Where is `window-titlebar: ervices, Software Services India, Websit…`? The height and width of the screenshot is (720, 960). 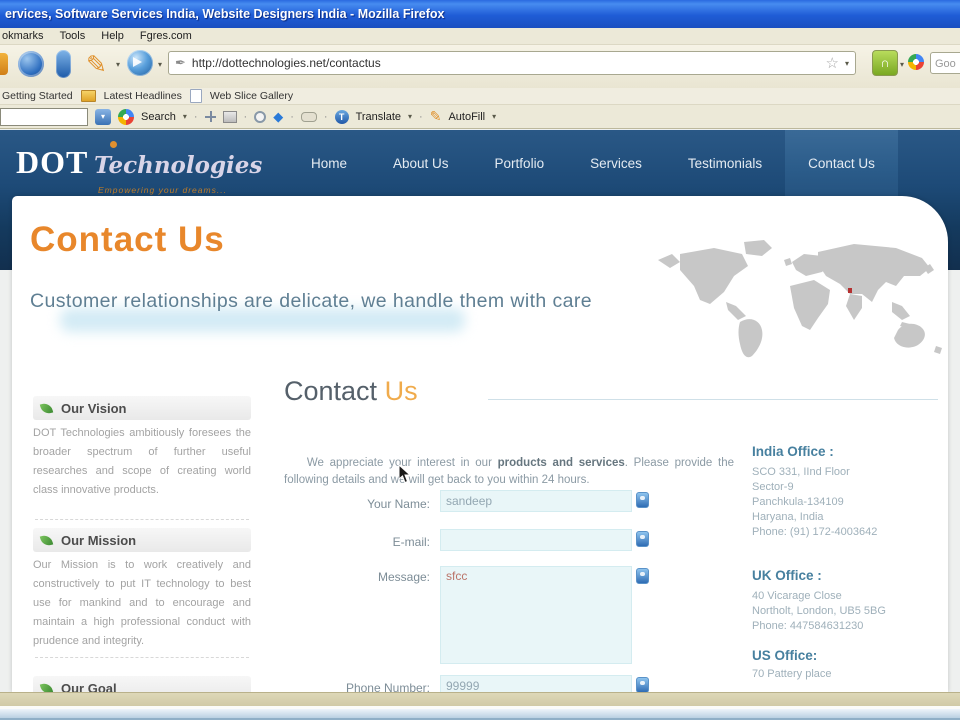
window-titlebar: ervices, Software Services India, Websit… is located at coordinates (480, 14).